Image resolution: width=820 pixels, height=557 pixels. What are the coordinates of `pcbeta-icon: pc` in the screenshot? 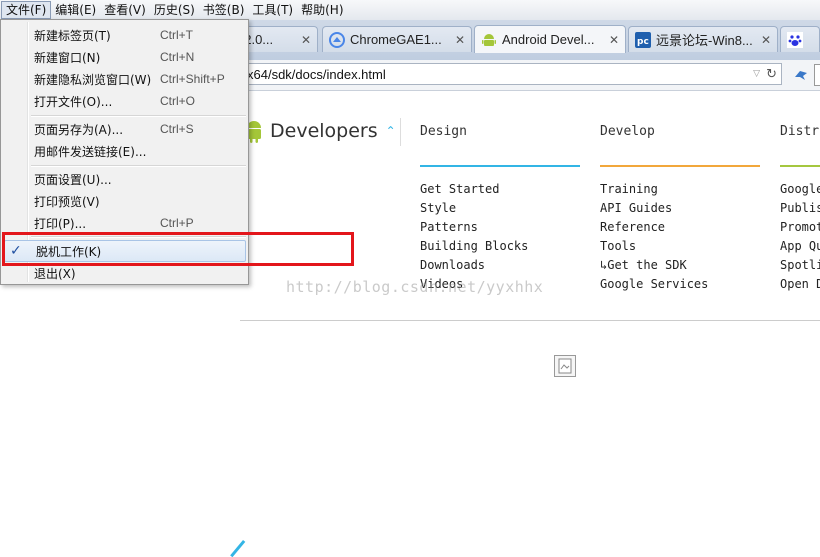 It's located at (643, 39).